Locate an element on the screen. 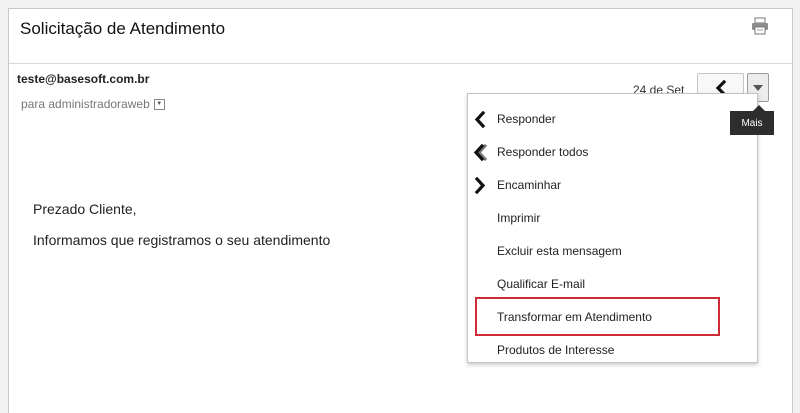 Image resolution: width=800 pixels, height=413 pixels. more-tooltip: Mais is located at coordinates (752, 120).